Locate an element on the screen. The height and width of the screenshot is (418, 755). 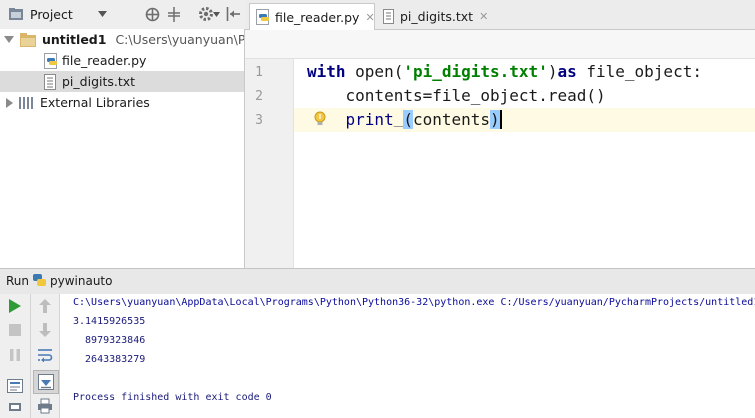
stop-button is located at coordinates (15, 330).